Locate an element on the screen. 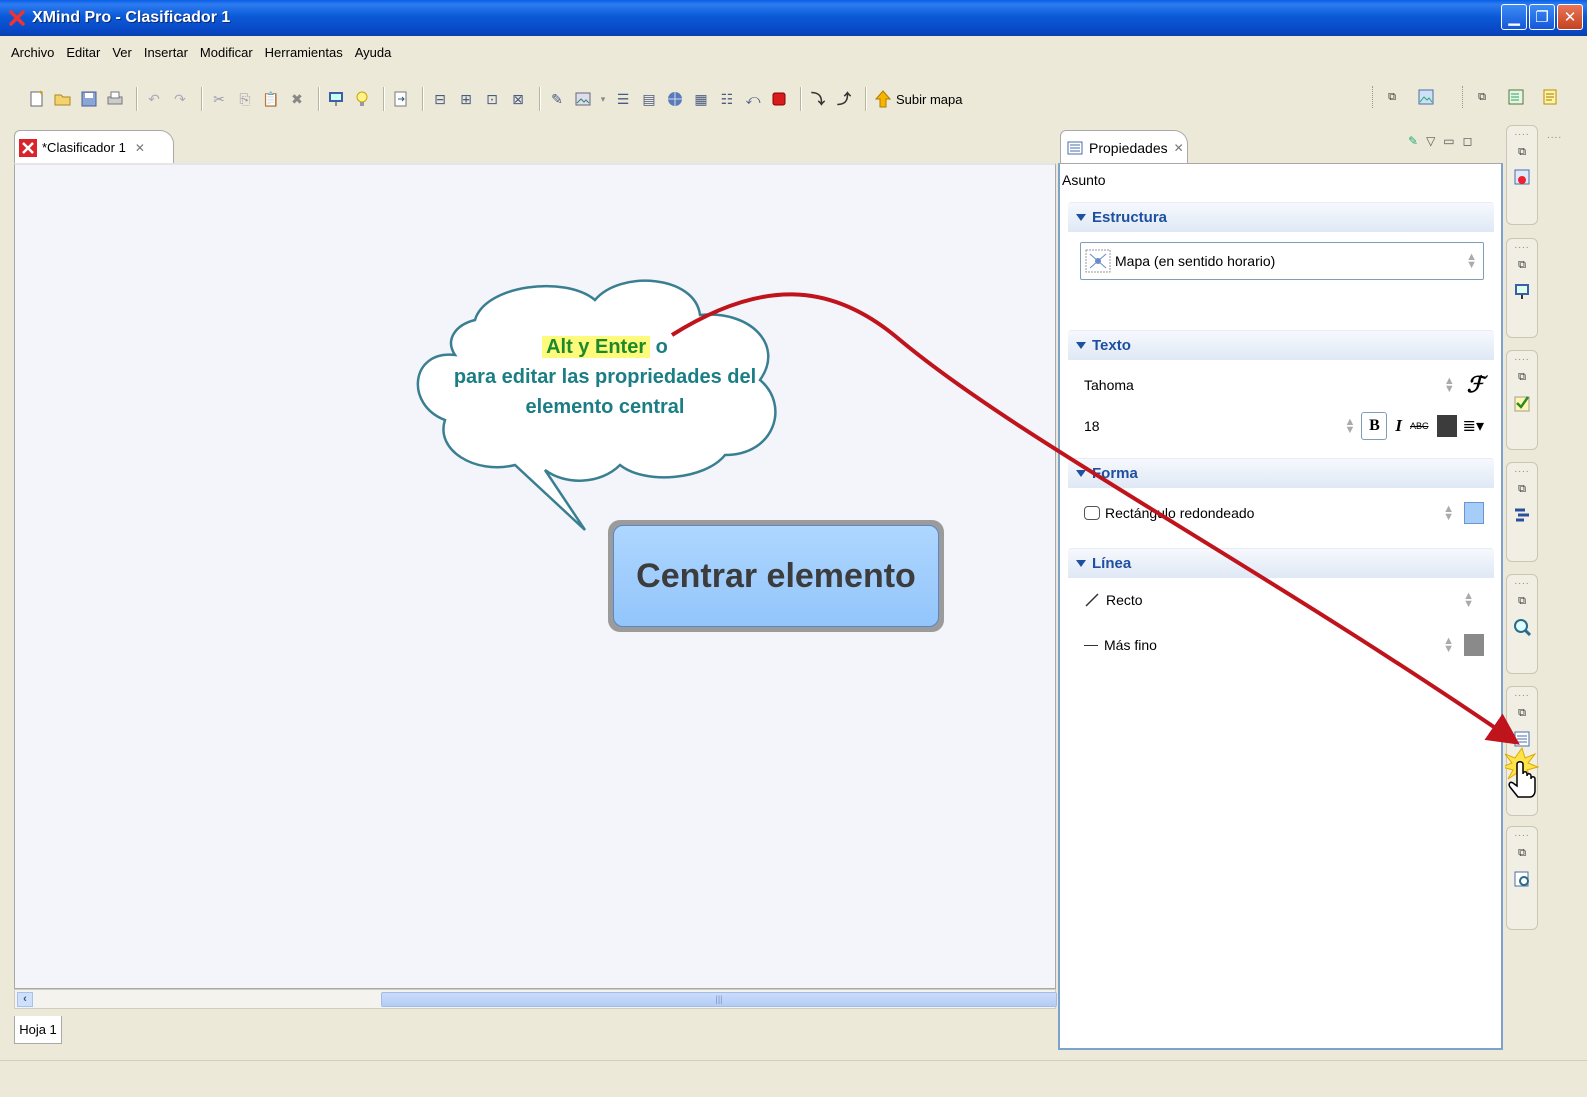  close-tab-icon: ✕ is located at coordinates (140, 148).